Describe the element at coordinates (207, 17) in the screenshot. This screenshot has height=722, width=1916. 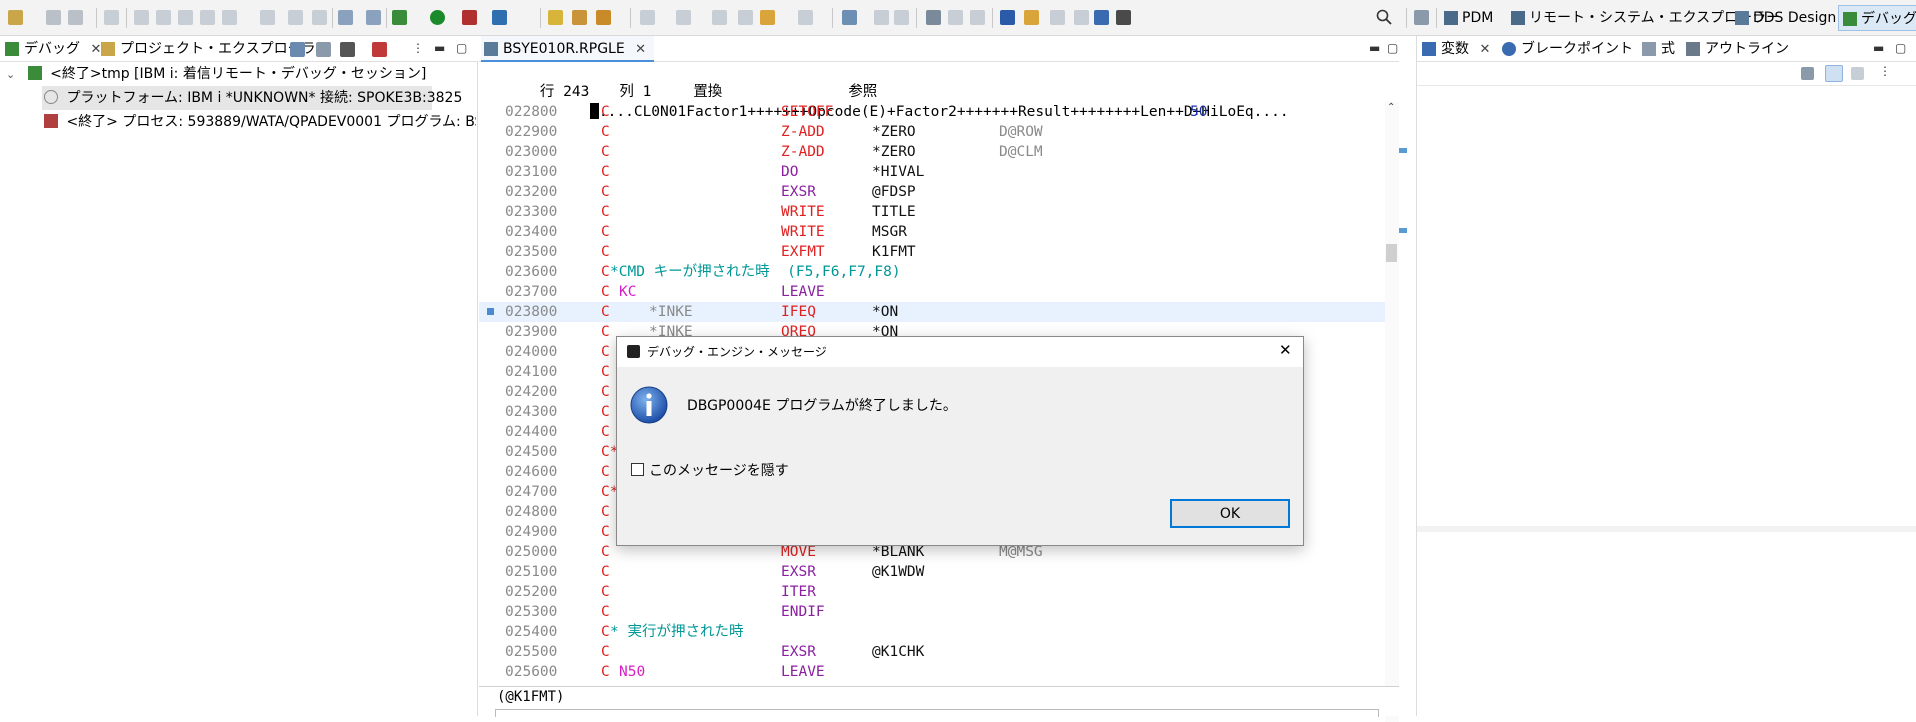
I see `disconnect-icon` at that location.